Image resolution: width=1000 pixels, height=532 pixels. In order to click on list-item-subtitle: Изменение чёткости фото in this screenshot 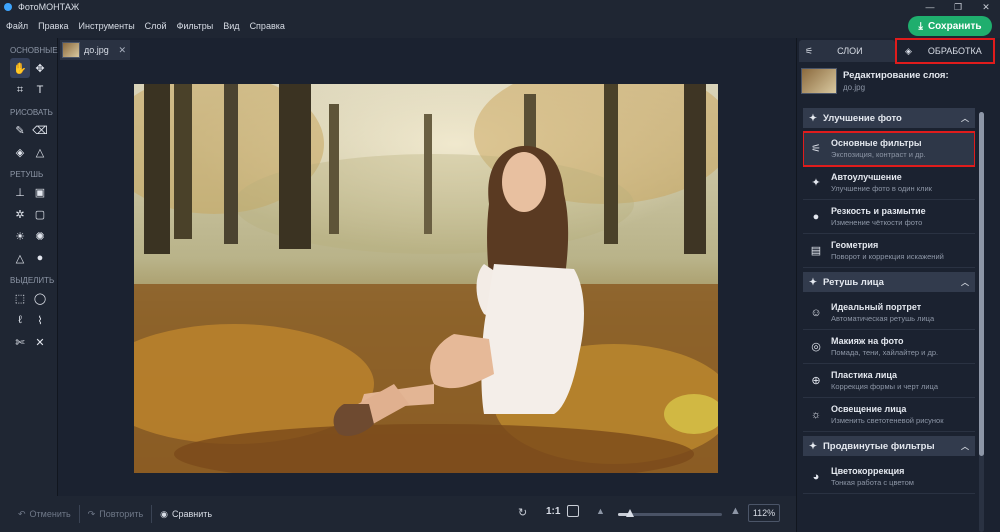, I will do `click(877, 222)`.